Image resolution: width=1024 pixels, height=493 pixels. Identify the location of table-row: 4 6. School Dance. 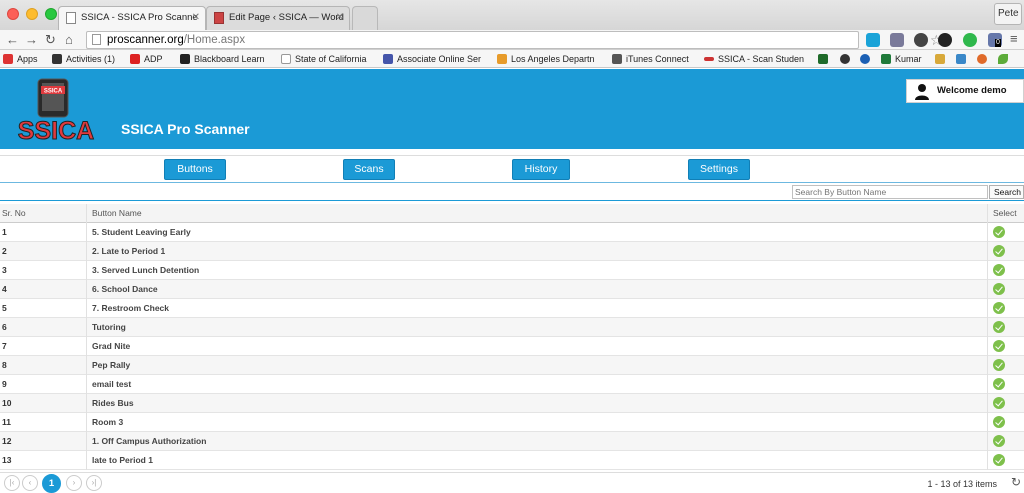
(512, 289).